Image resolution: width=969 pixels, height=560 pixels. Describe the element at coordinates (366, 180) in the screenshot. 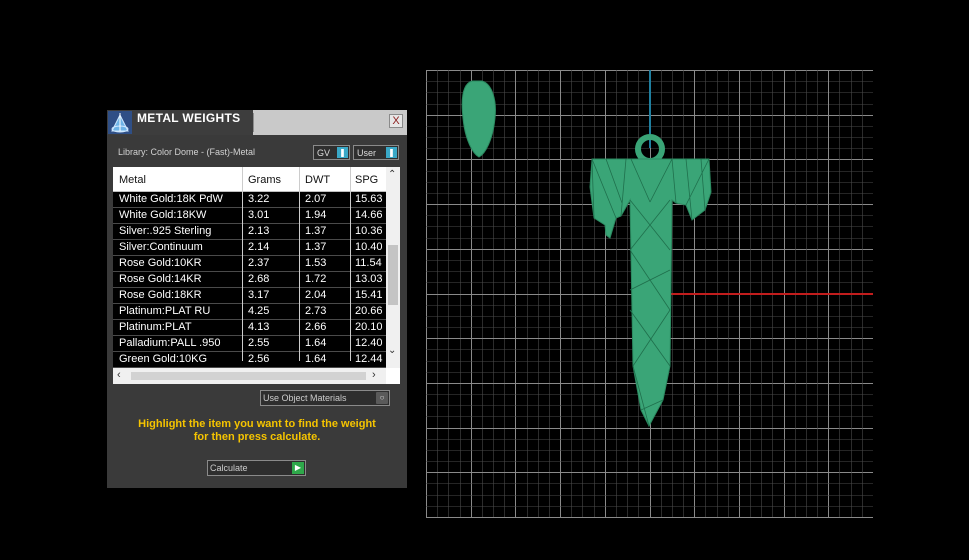

I see `col-header-spg: SPG` at that location.